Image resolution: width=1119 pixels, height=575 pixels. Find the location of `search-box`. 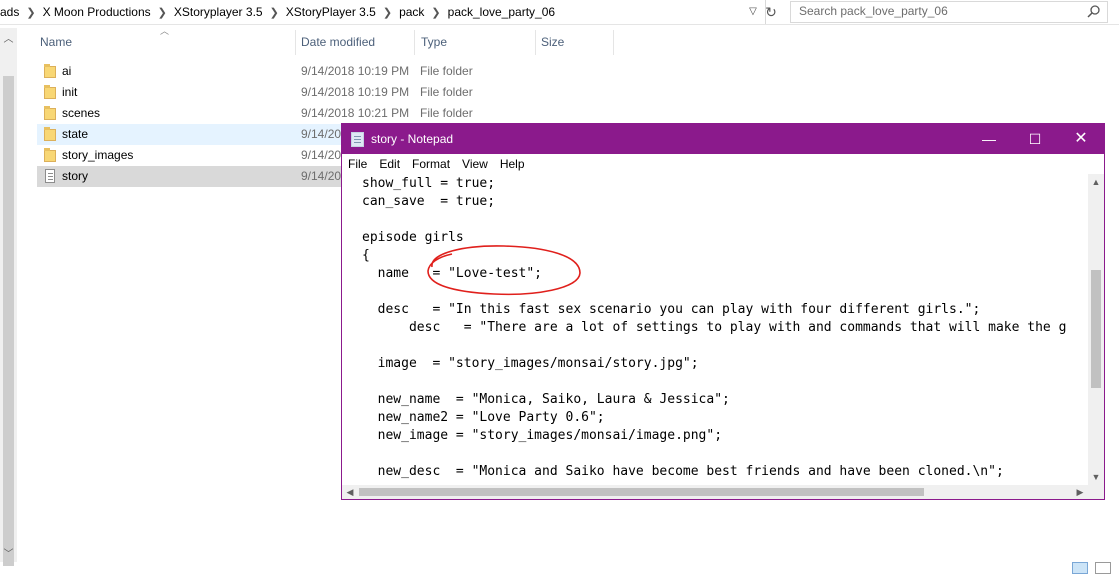

search-box is located at coordinates (949, 12).